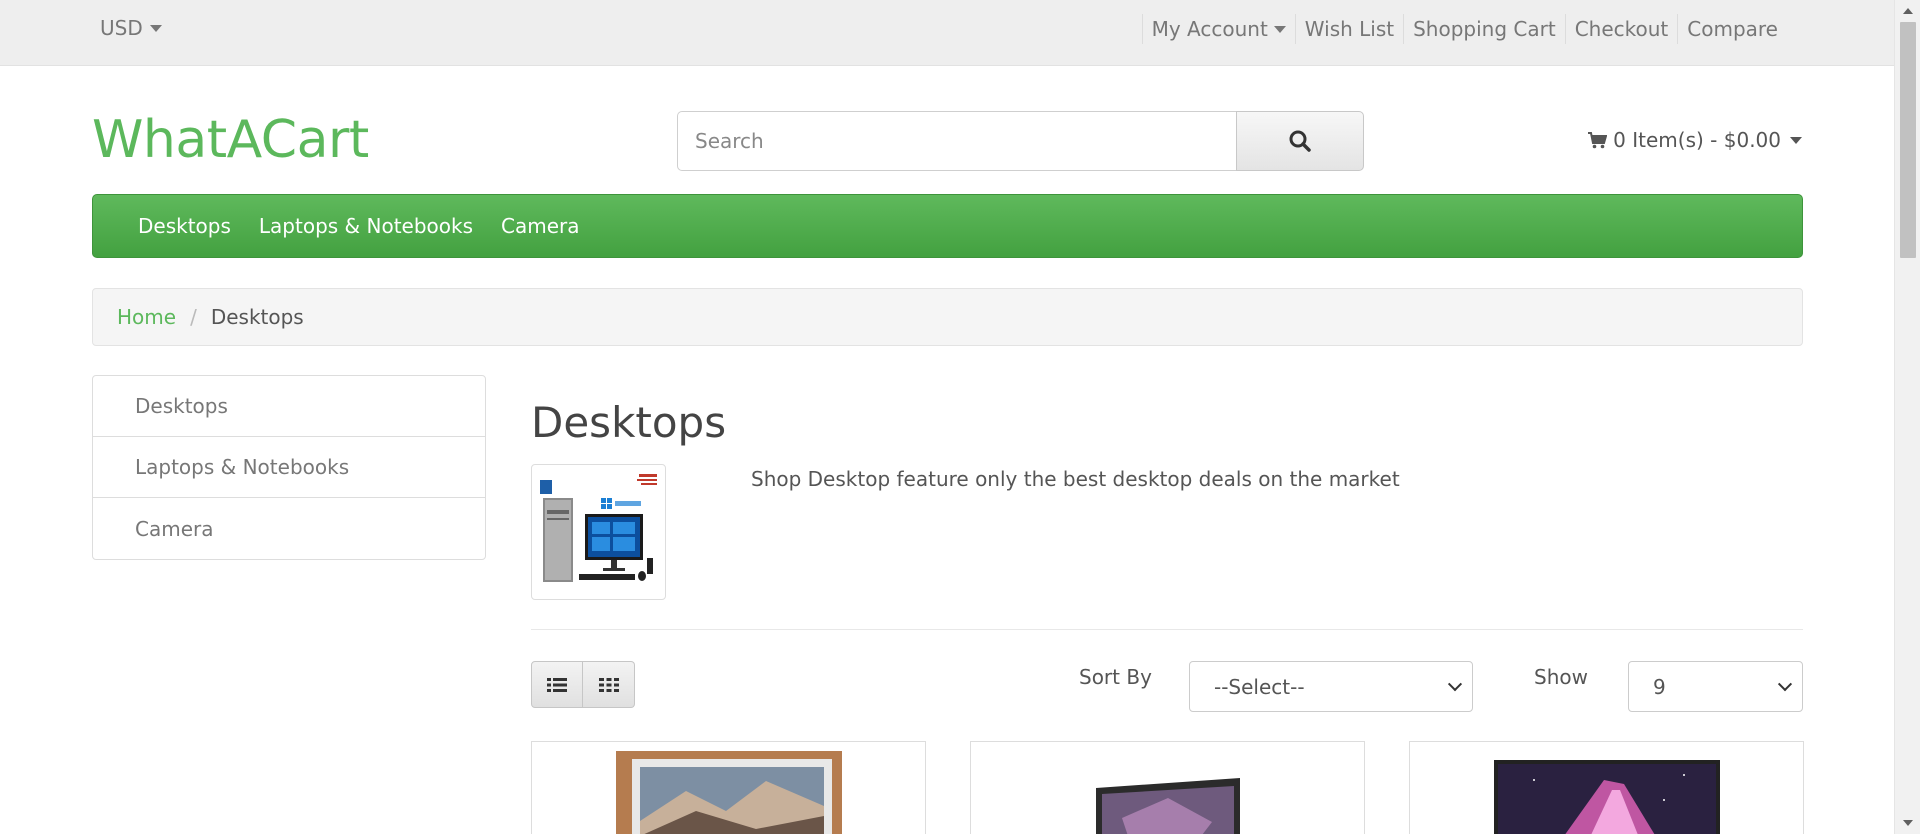  What do you see at coordinates (257, 317) in the screenshot?
I see `breadcrumb-current: Desktops` at bounding box center [257, 317].